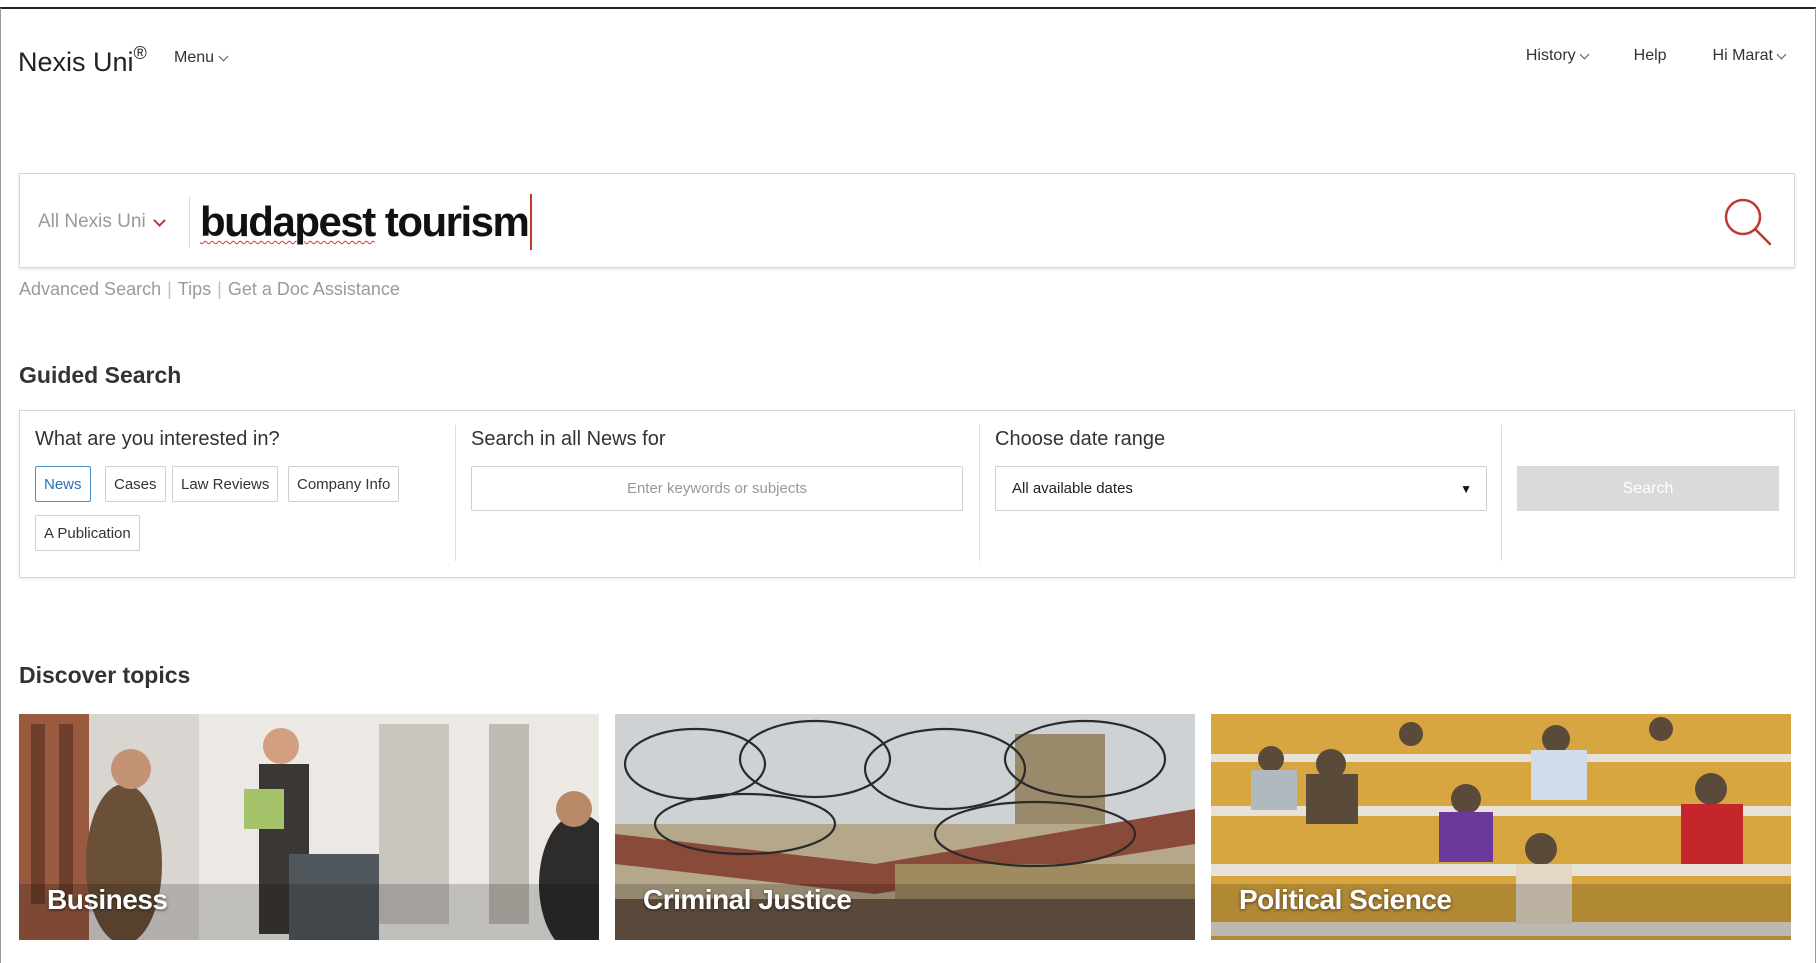 The width and height of the screenshot is (1816, 963). What do you see at coordinates (344, 484) in the screenshot?
I see `chip-company-info: Company Info` at bounding box center [344, 484].